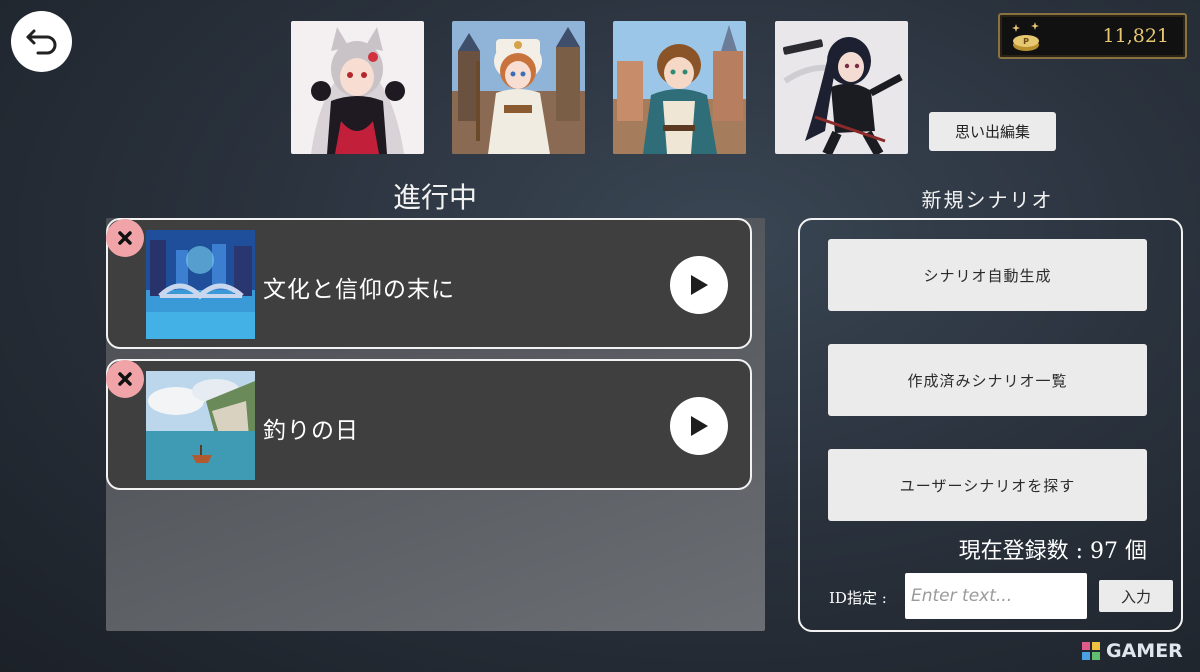 This screenshot has height=672, width=1200. Describe the element at coordinates (858, 598) in the screenshot. I see `id-label: ID指定 :` at that location.